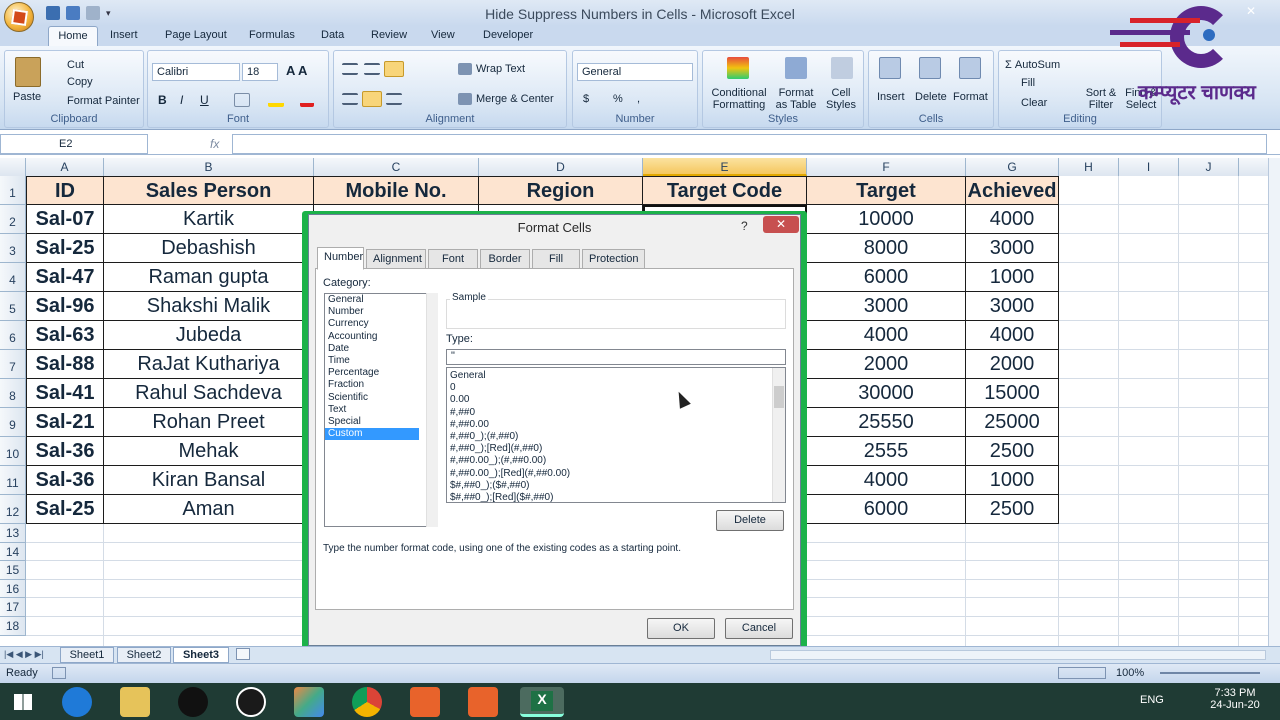 The image size is (1280, 720). Describe the element at coordinates (73, 36) in the screenshot. I see `tab-home: Home` at that location.